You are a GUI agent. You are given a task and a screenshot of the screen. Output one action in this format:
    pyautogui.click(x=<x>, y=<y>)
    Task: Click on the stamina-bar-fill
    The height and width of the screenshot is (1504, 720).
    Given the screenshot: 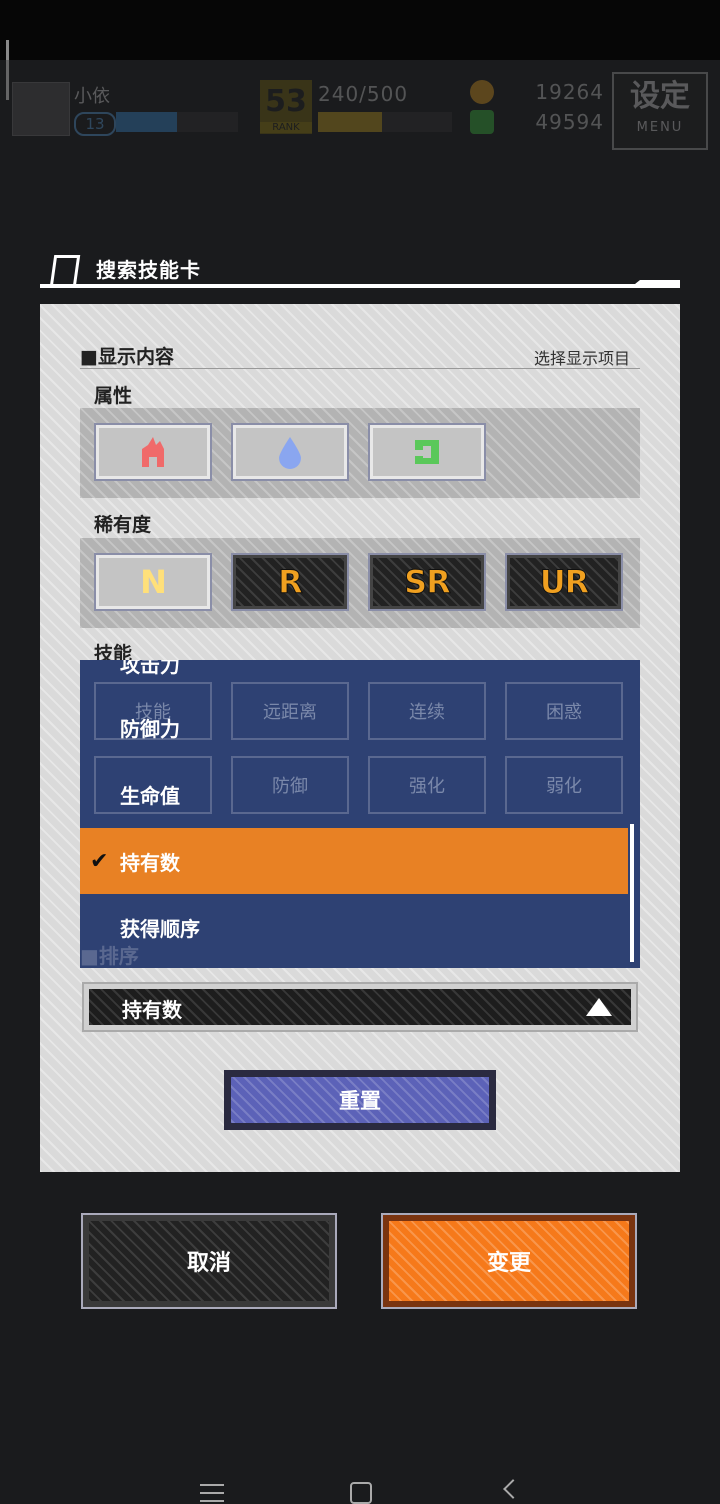 What is the action you would take?
    pyautogui.click(x=350, y=122)
    